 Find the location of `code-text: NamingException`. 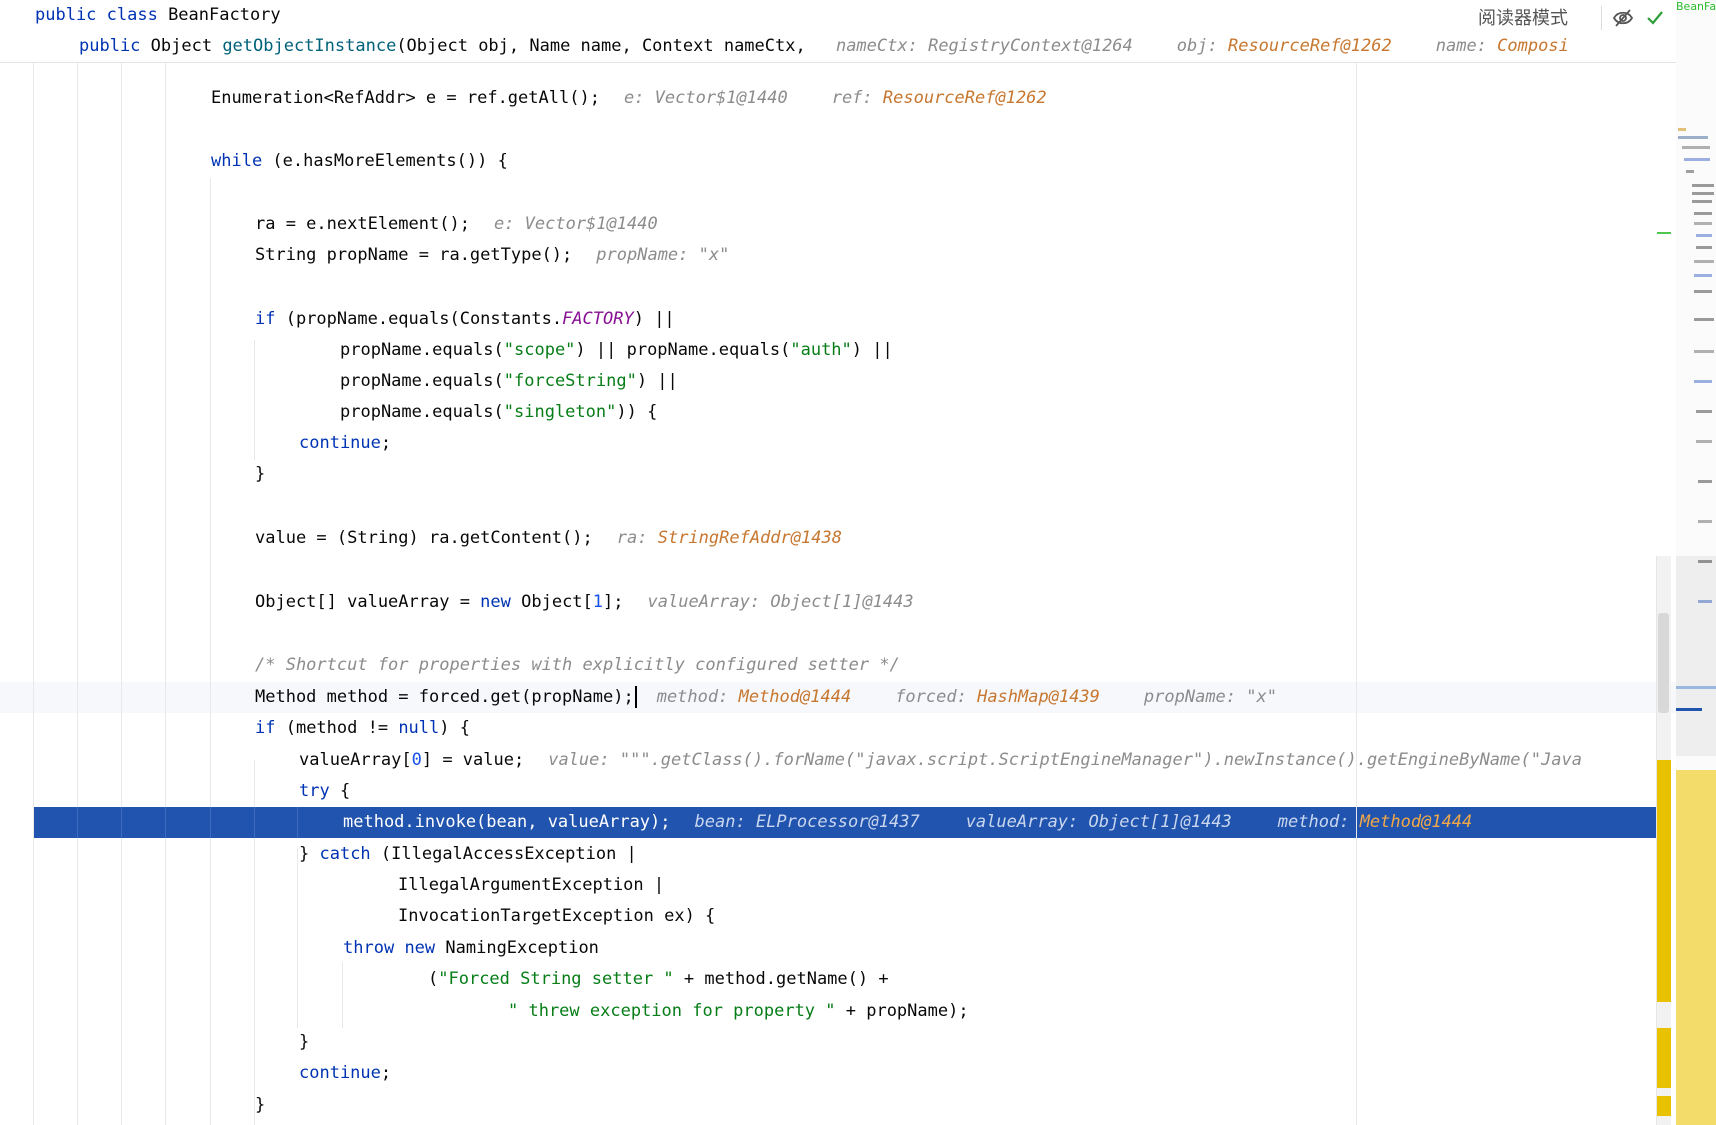

code-text: NamingException is located at coordinates (517, 948).